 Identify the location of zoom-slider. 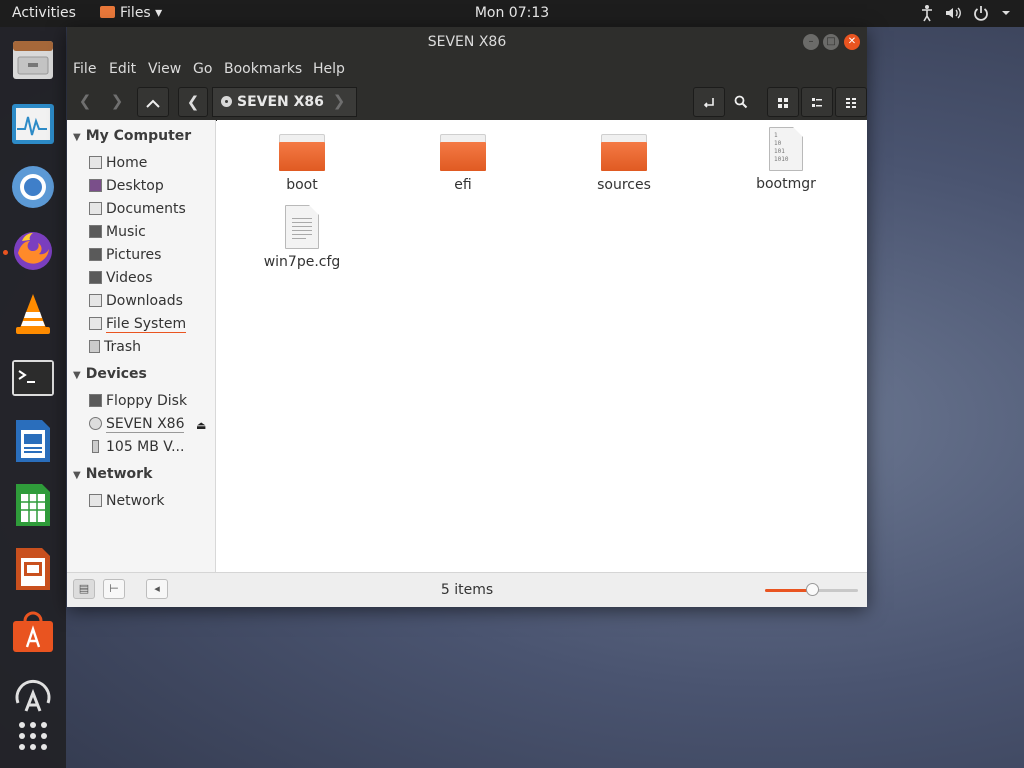
(811, 589).